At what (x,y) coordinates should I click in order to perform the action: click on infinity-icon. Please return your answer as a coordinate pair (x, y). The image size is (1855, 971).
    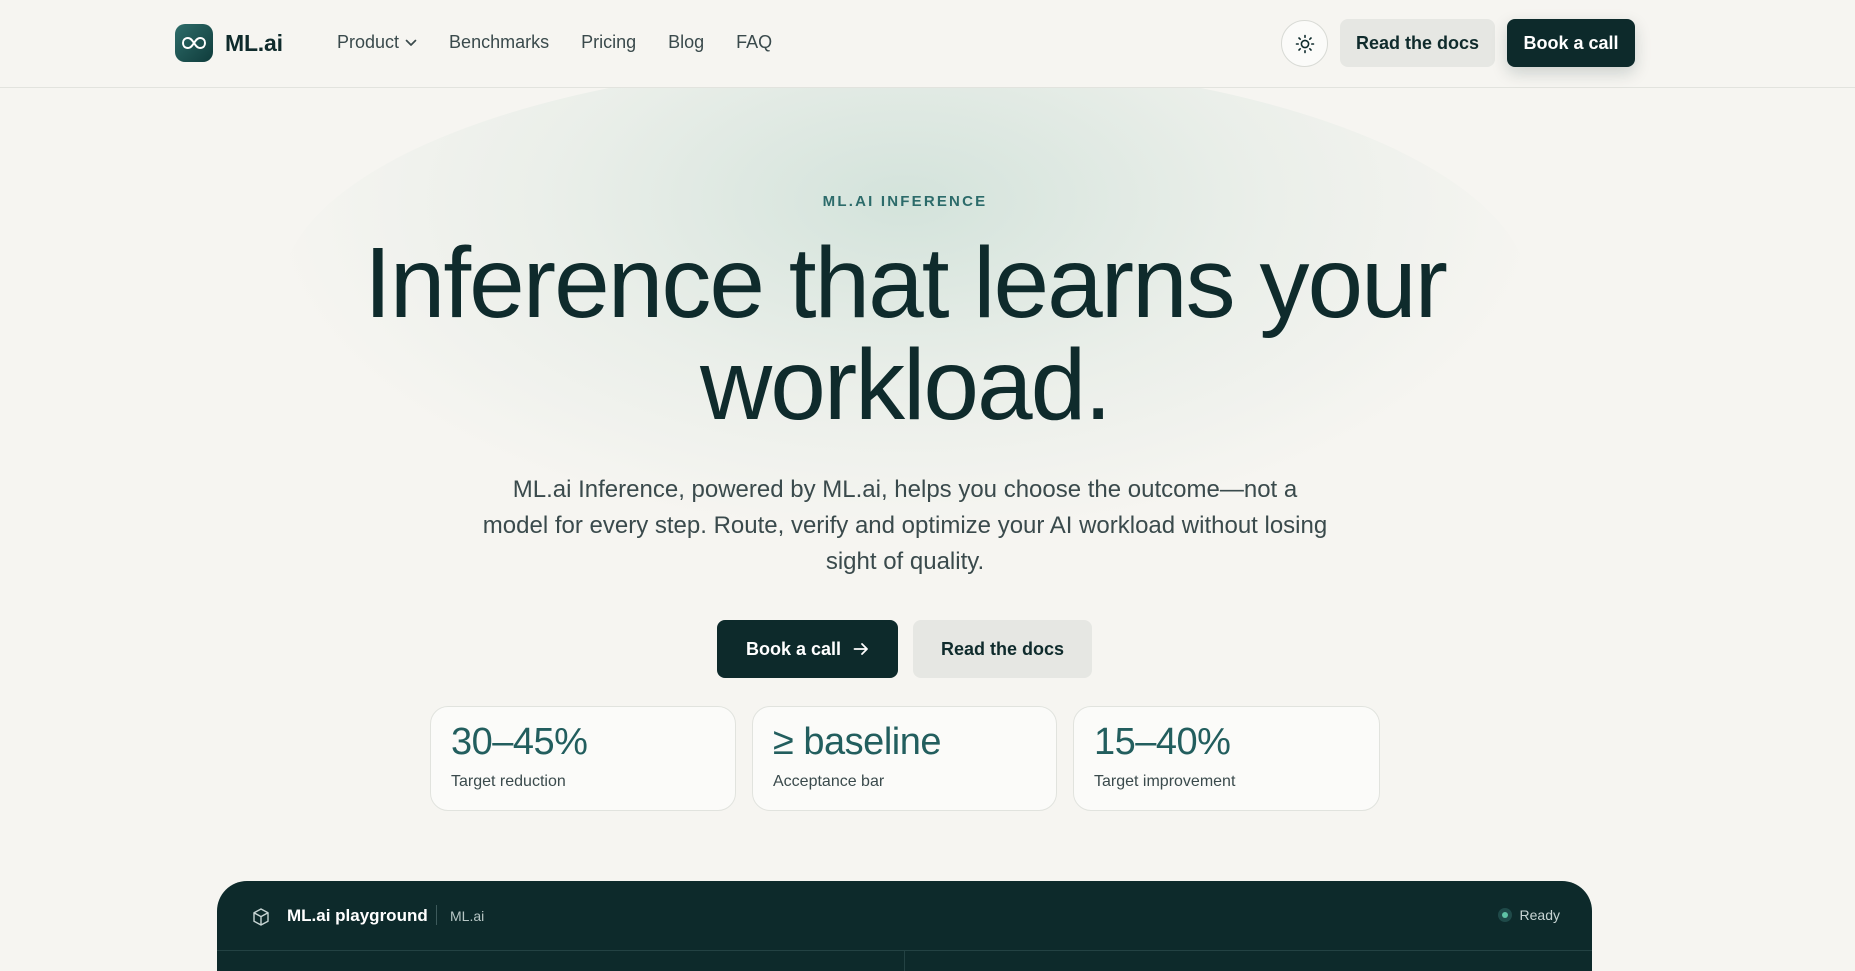
    Looking at the image, I should click on (194, 43).